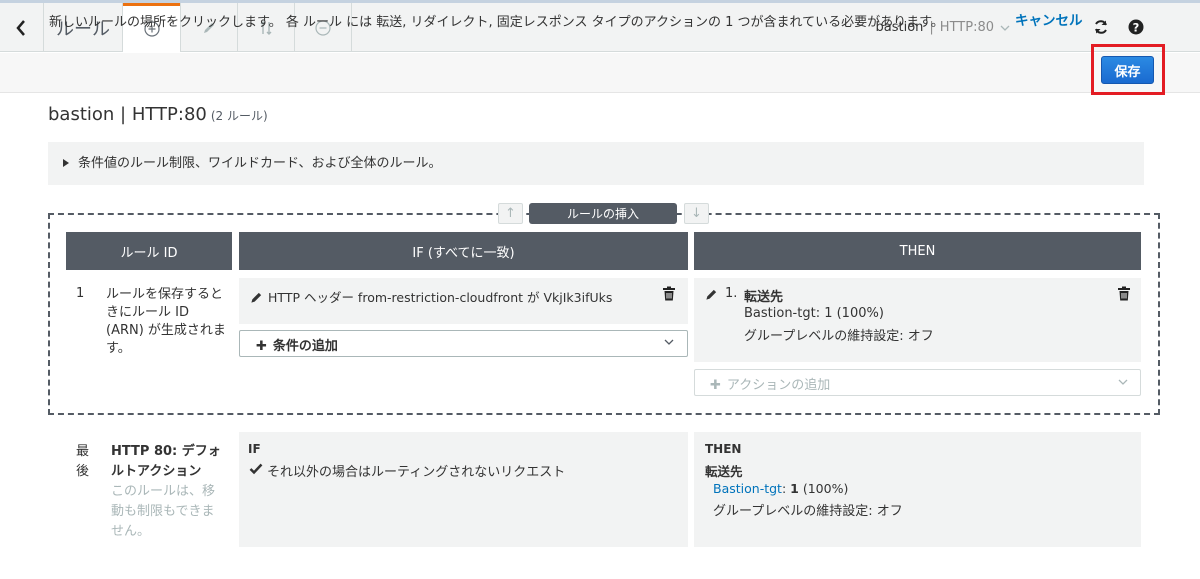 The image size is (1200, 579). Describe the element at coordinates (764, 297) in the screenshot. I see `rule1-action-title: 転送先` at that location.